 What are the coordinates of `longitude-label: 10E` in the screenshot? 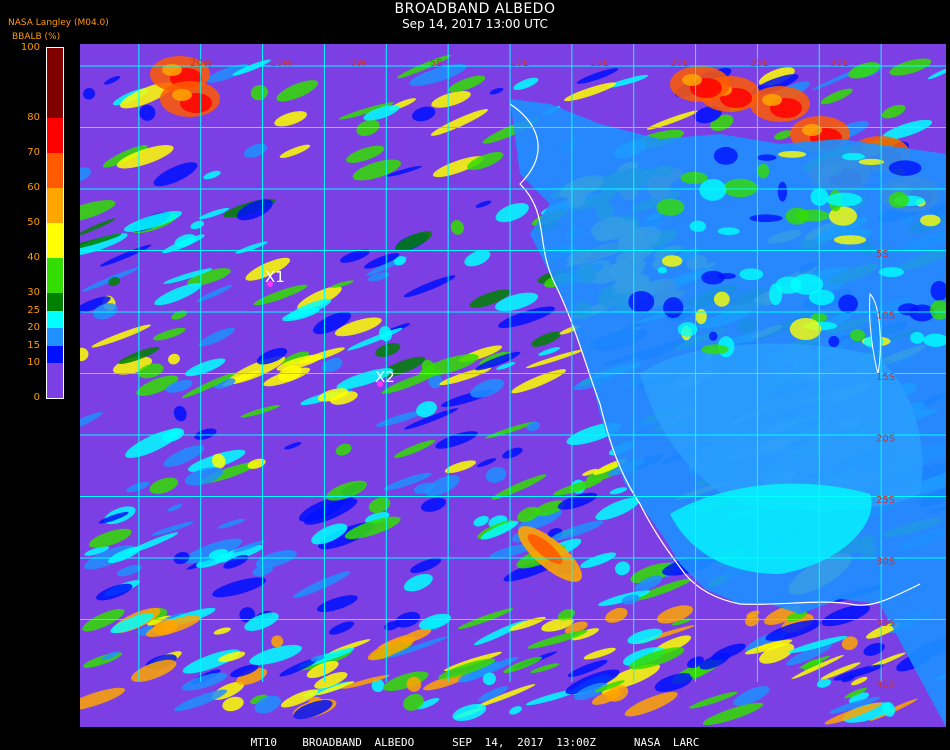 It's located at (519, 63).